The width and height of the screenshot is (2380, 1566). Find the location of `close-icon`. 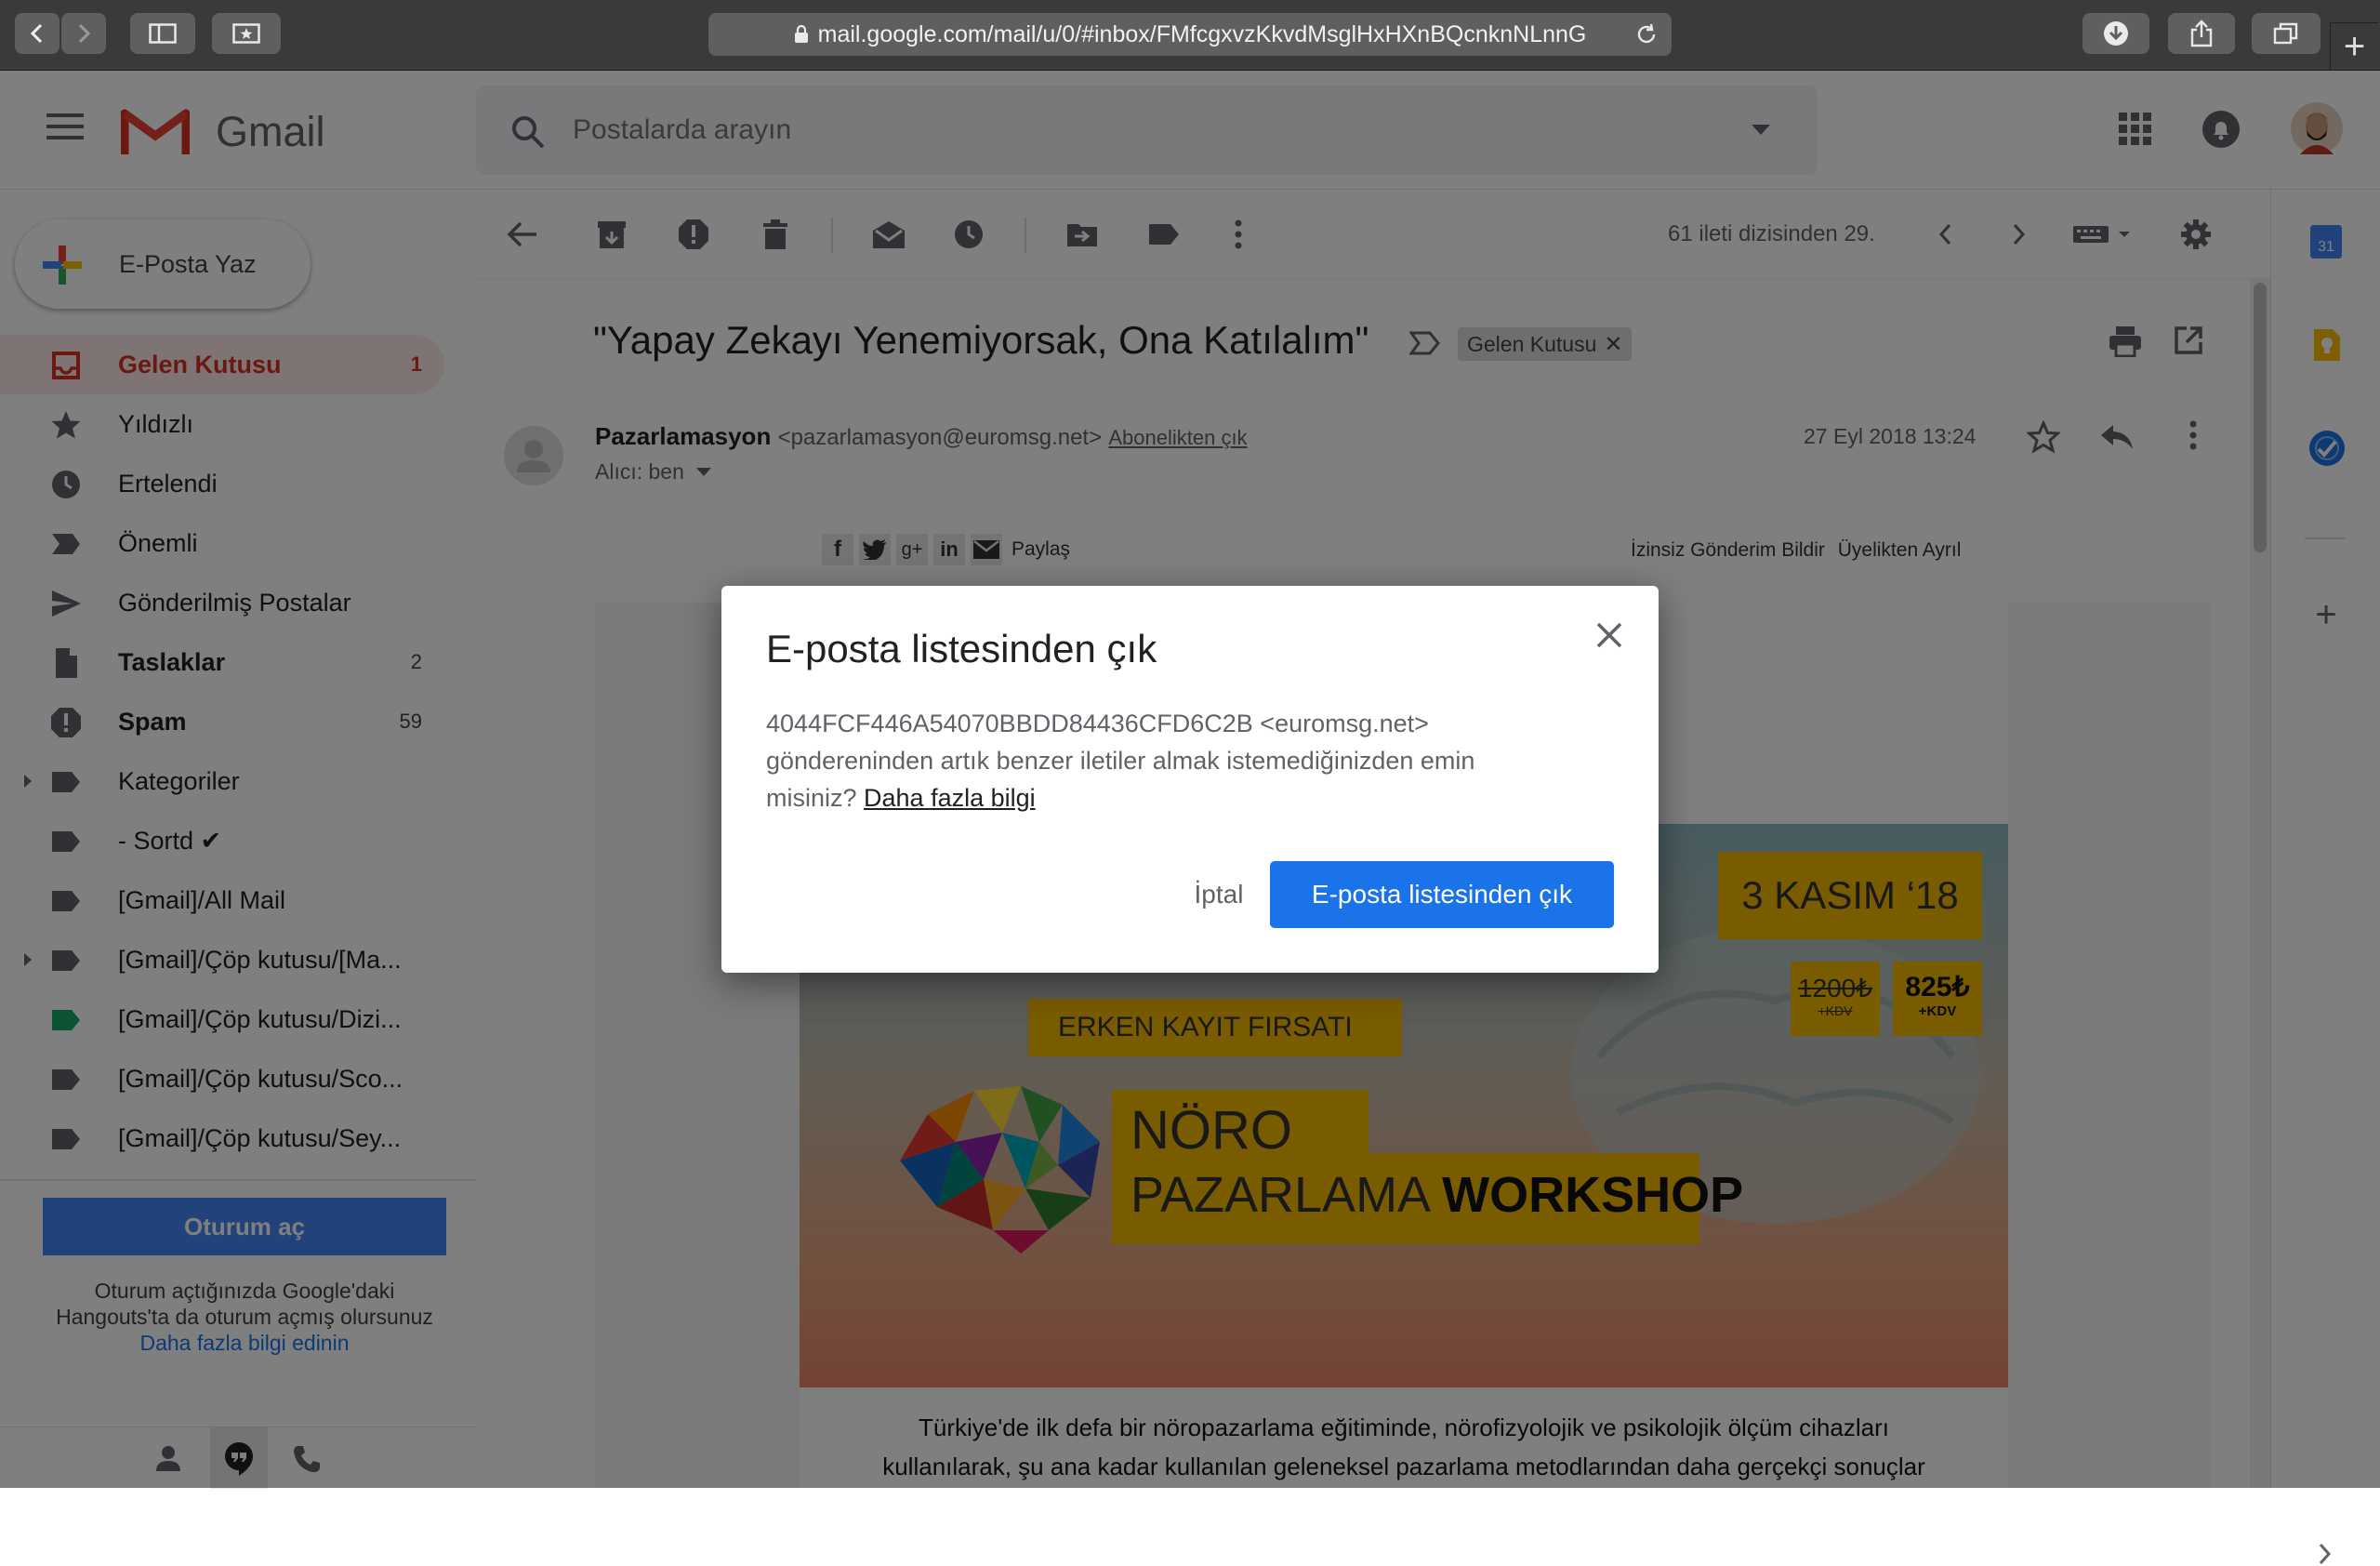

close-icon is located at coordinates (1609, 635).